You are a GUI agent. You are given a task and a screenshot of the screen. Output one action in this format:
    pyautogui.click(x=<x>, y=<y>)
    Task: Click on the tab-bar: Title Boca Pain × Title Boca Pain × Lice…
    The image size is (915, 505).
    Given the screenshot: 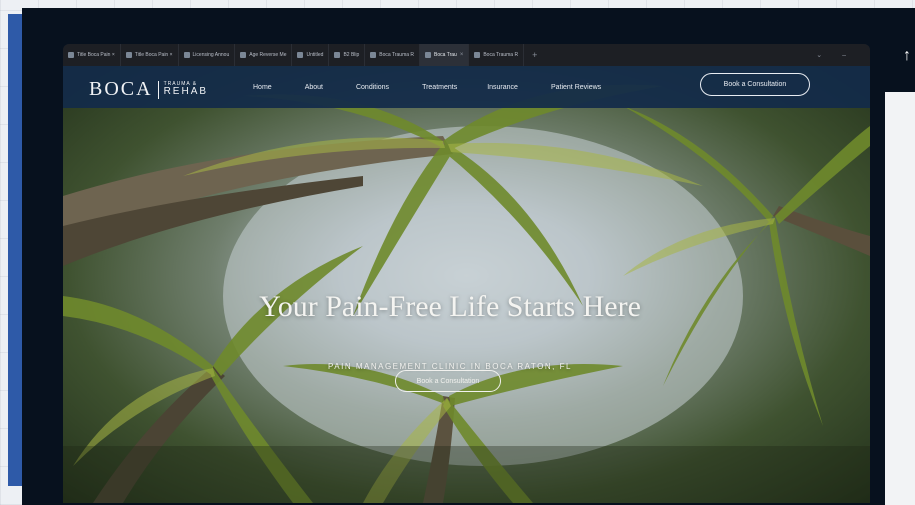 What is the action you would take?
    pyautogui.click(x=466, y=55)
    